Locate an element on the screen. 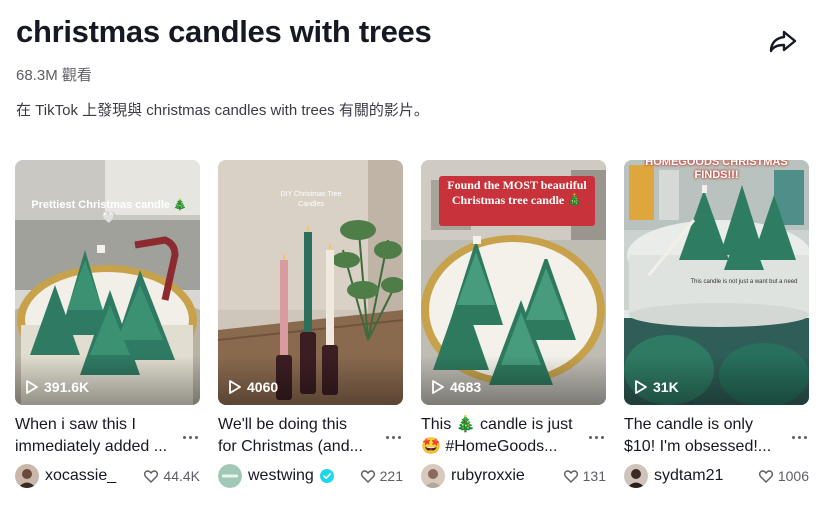 The width and height of the screenshot is (820, 513). video-thumbnail: Prettiest Christmas candle 🎄🤍 391.6K is located at coordinates (107, 282).